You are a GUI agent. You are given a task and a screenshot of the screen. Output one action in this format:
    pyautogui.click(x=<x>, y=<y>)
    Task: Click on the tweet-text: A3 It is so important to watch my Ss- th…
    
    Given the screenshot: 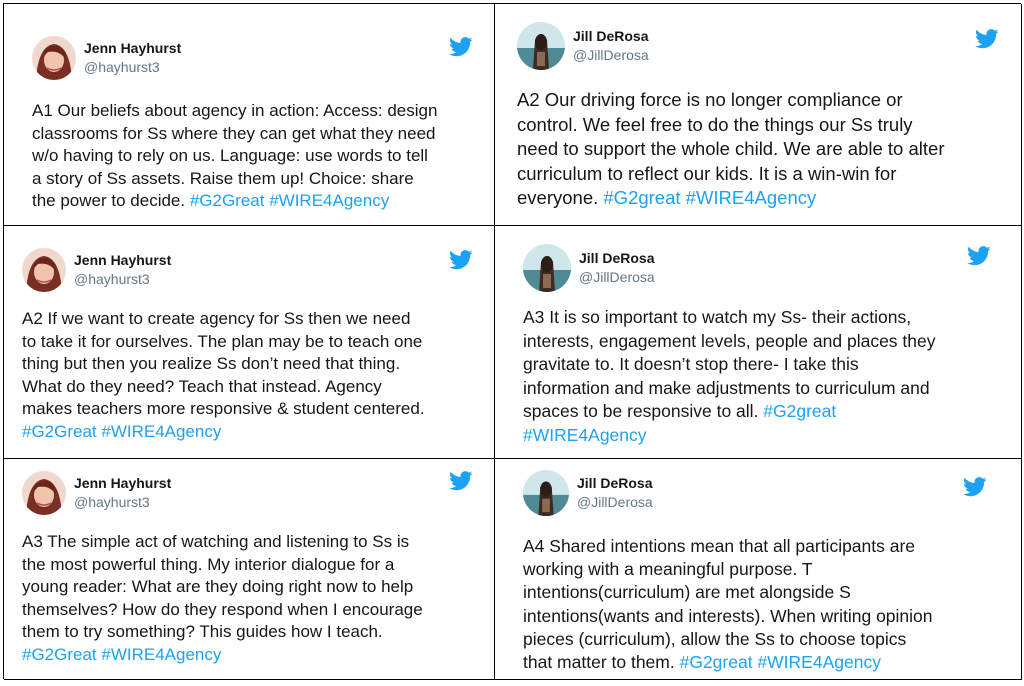 What is the action you would take?
    pyautogui.click(x=729, y=376)
    